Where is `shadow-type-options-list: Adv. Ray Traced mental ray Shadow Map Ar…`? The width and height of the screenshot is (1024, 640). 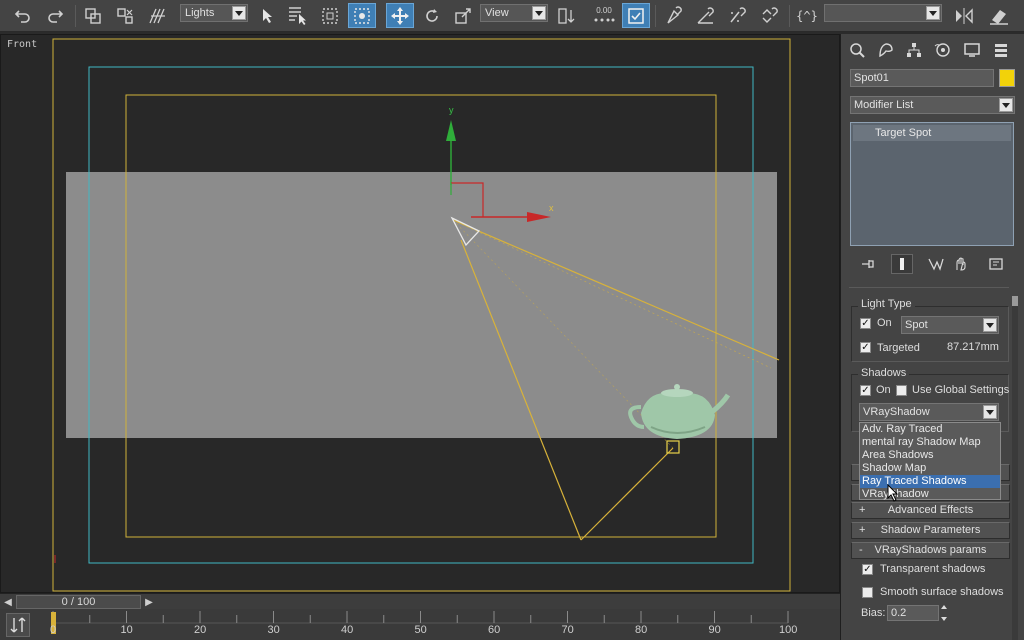
shadow-type-options-list: Adv. Ray Traced mental ray Shadow Map Ar… is located at coordinates (930, 461).